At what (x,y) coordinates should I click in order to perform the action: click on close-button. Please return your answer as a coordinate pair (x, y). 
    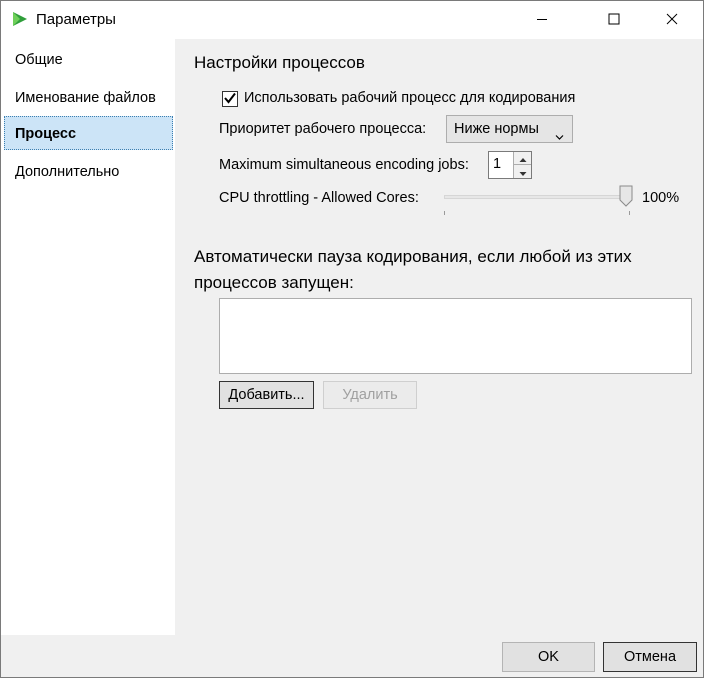
    Looking at the image, I should click on (672, 20).